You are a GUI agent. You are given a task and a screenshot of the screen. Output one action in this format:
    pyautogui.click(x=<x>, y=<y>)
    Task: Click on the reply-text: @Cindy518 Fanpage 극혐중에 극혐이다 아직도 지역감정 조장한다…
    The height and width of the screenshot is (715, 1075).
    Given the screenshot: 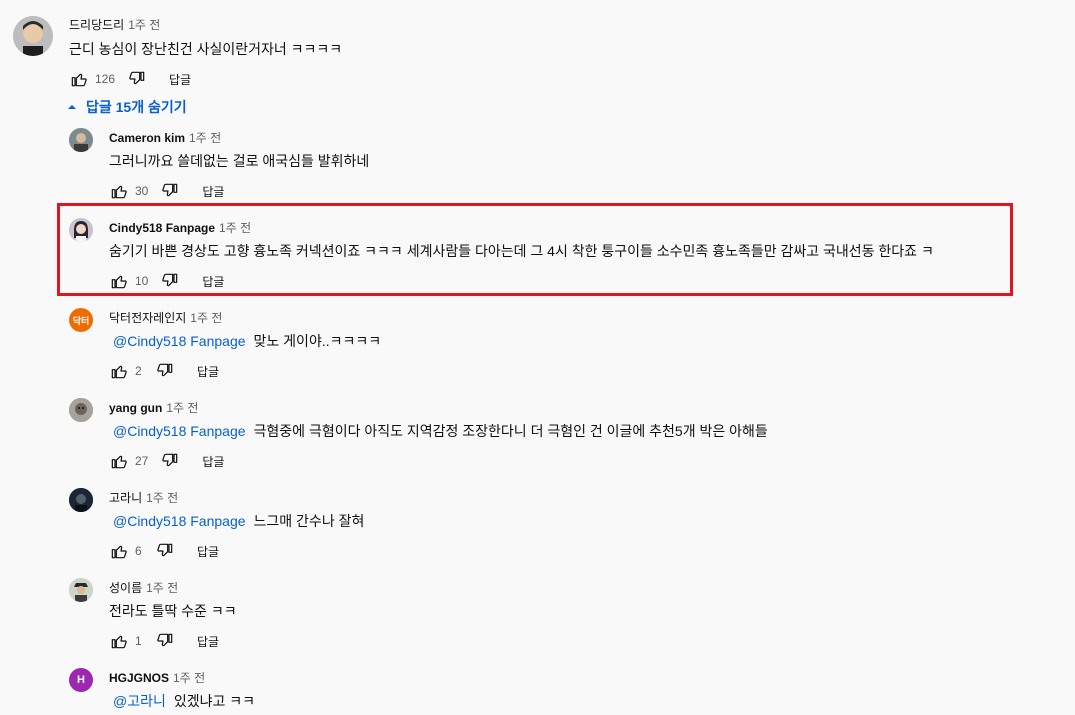 What is the action you would take?
    pyautogui.click(x=438, y=431)
    